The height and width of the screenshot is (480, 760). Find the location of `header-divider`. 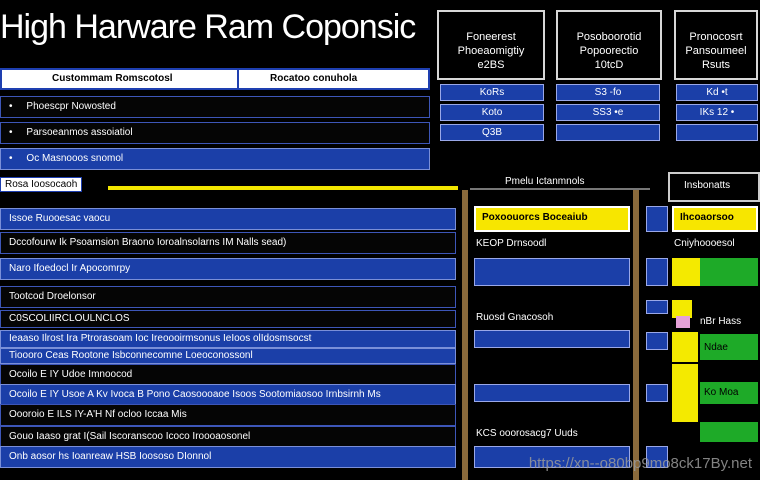

header-divider is located at coordinates (238, 79).